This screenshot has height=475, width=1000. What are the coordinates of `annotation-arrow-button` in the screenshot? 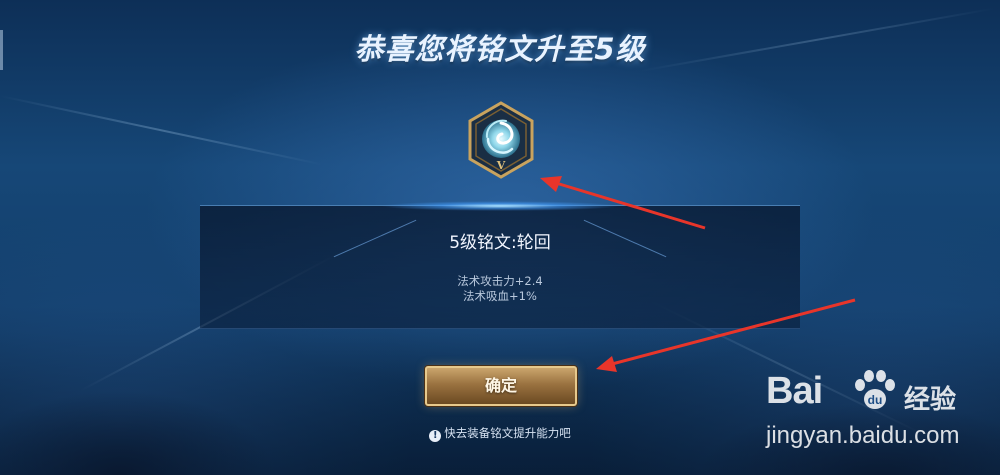 It's located at (733, 332).